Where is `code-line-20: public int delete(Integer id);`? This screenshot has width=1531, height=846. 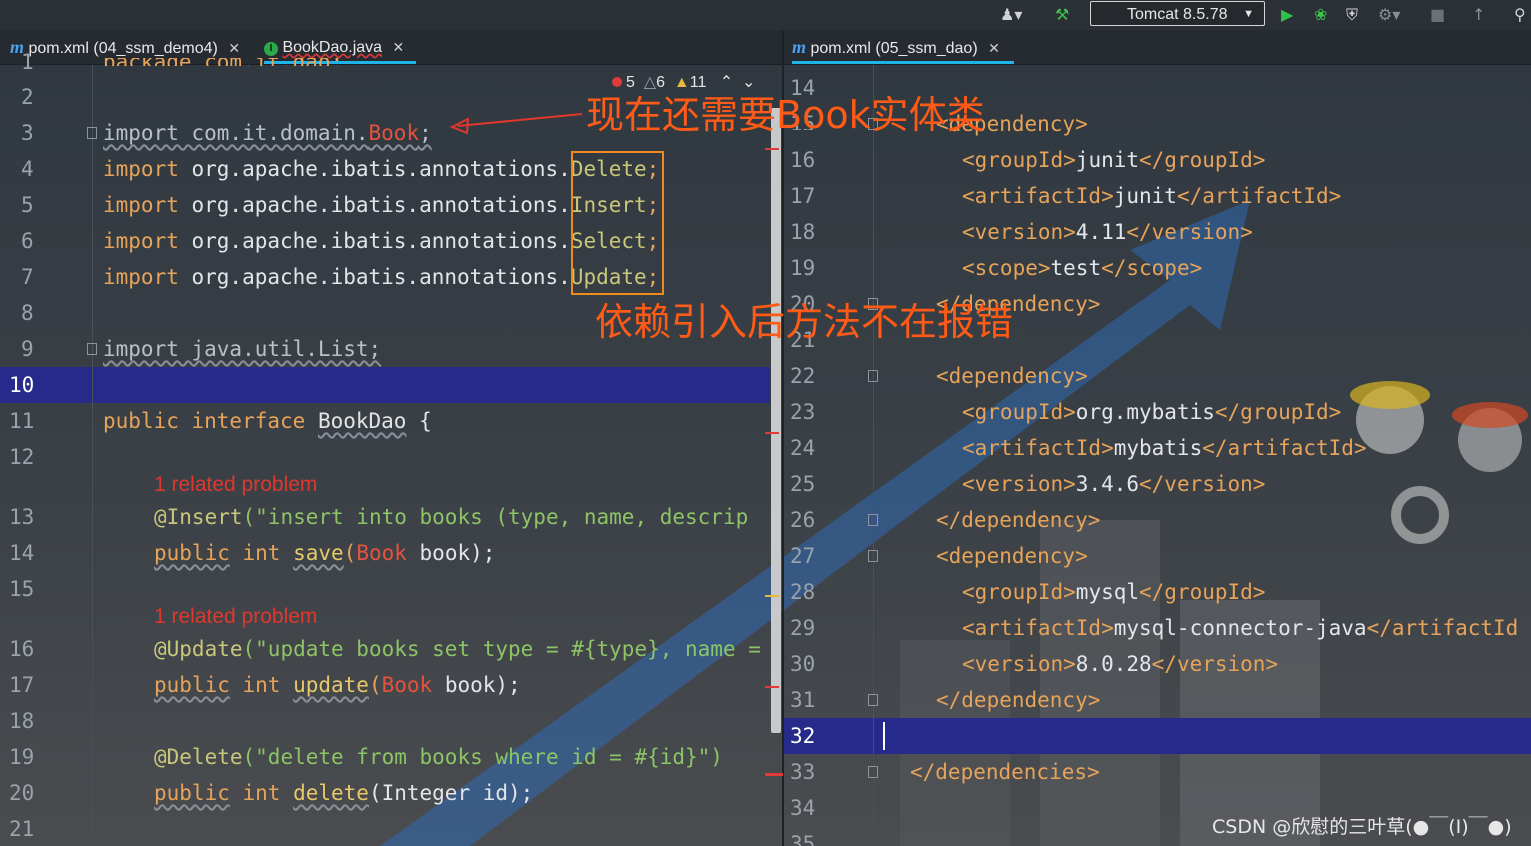 code-line-20: public int delete(Integer id); is located at coordinates (343, 793).